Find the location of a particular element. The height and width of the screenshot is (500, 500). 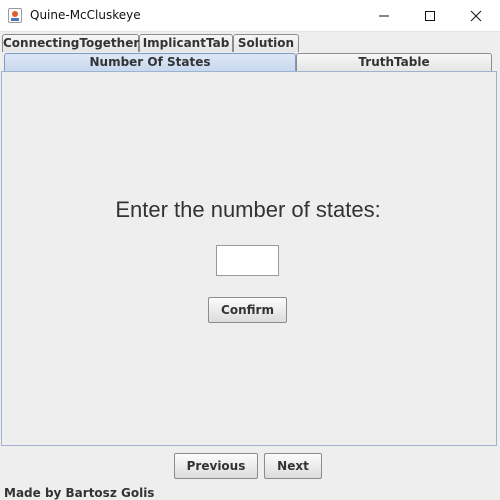

tab-connecting-together: ConnectingTogether is located at coordinates (70, 43).